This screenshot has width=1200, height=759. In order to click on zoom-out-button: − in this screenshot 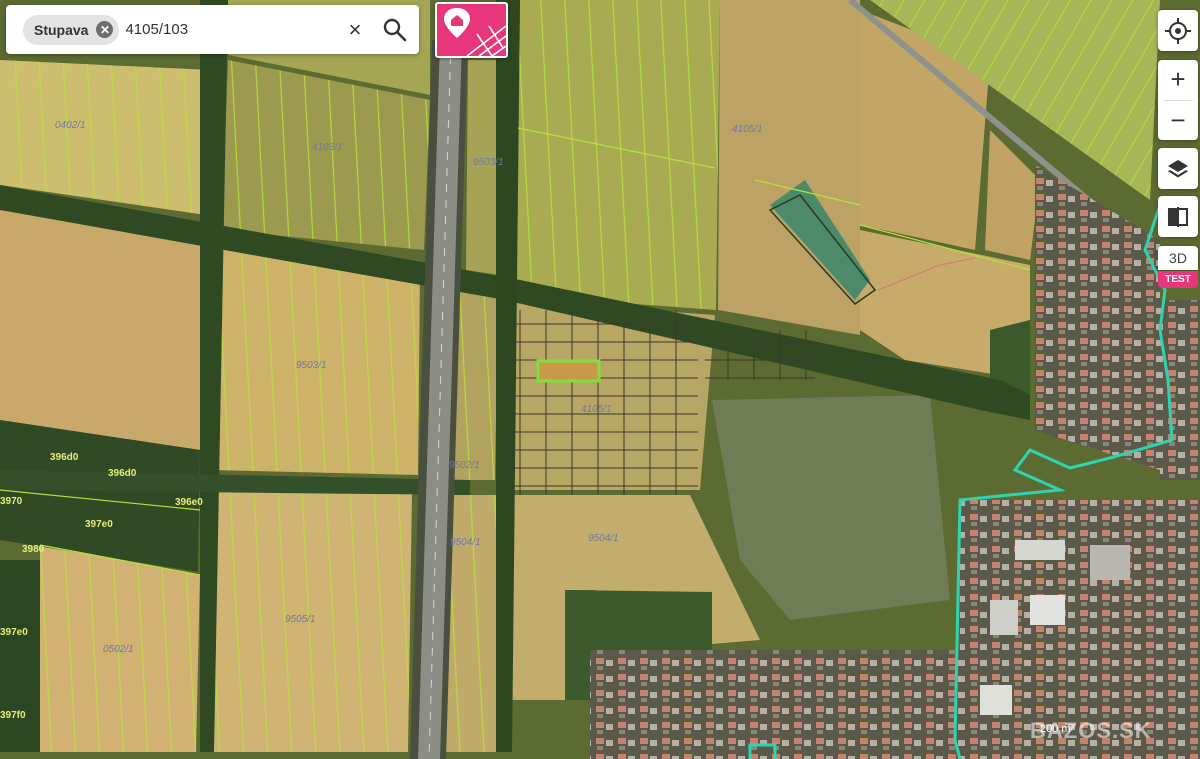, I will do `click(1178, 120)`.